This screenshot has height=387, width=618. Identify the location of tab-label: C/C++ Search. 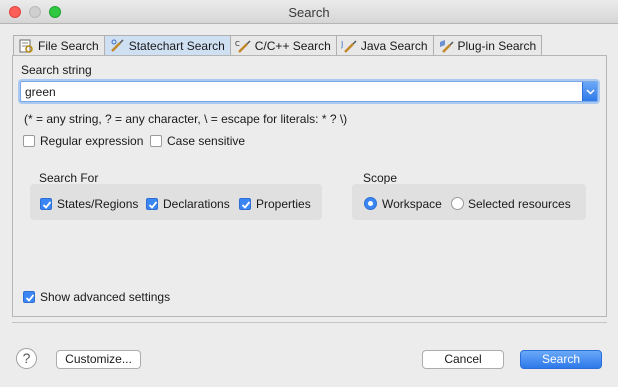
(292, 45).